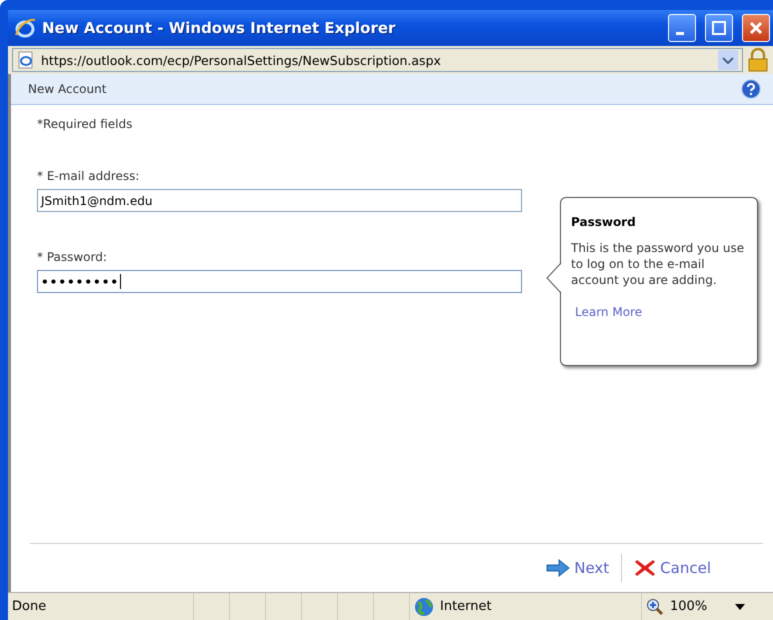 This screenshot has height=620, width=773. What do you see at coordinates (72, 257) in the screenshot?
I see `field-label: * Password:` at bounding box center [72, 257].